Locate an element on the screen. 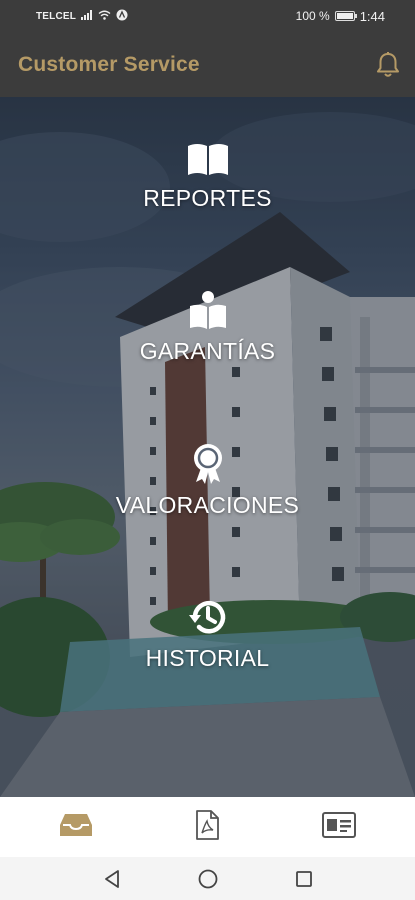  nav-id-card is located at coordinates (339, 827).